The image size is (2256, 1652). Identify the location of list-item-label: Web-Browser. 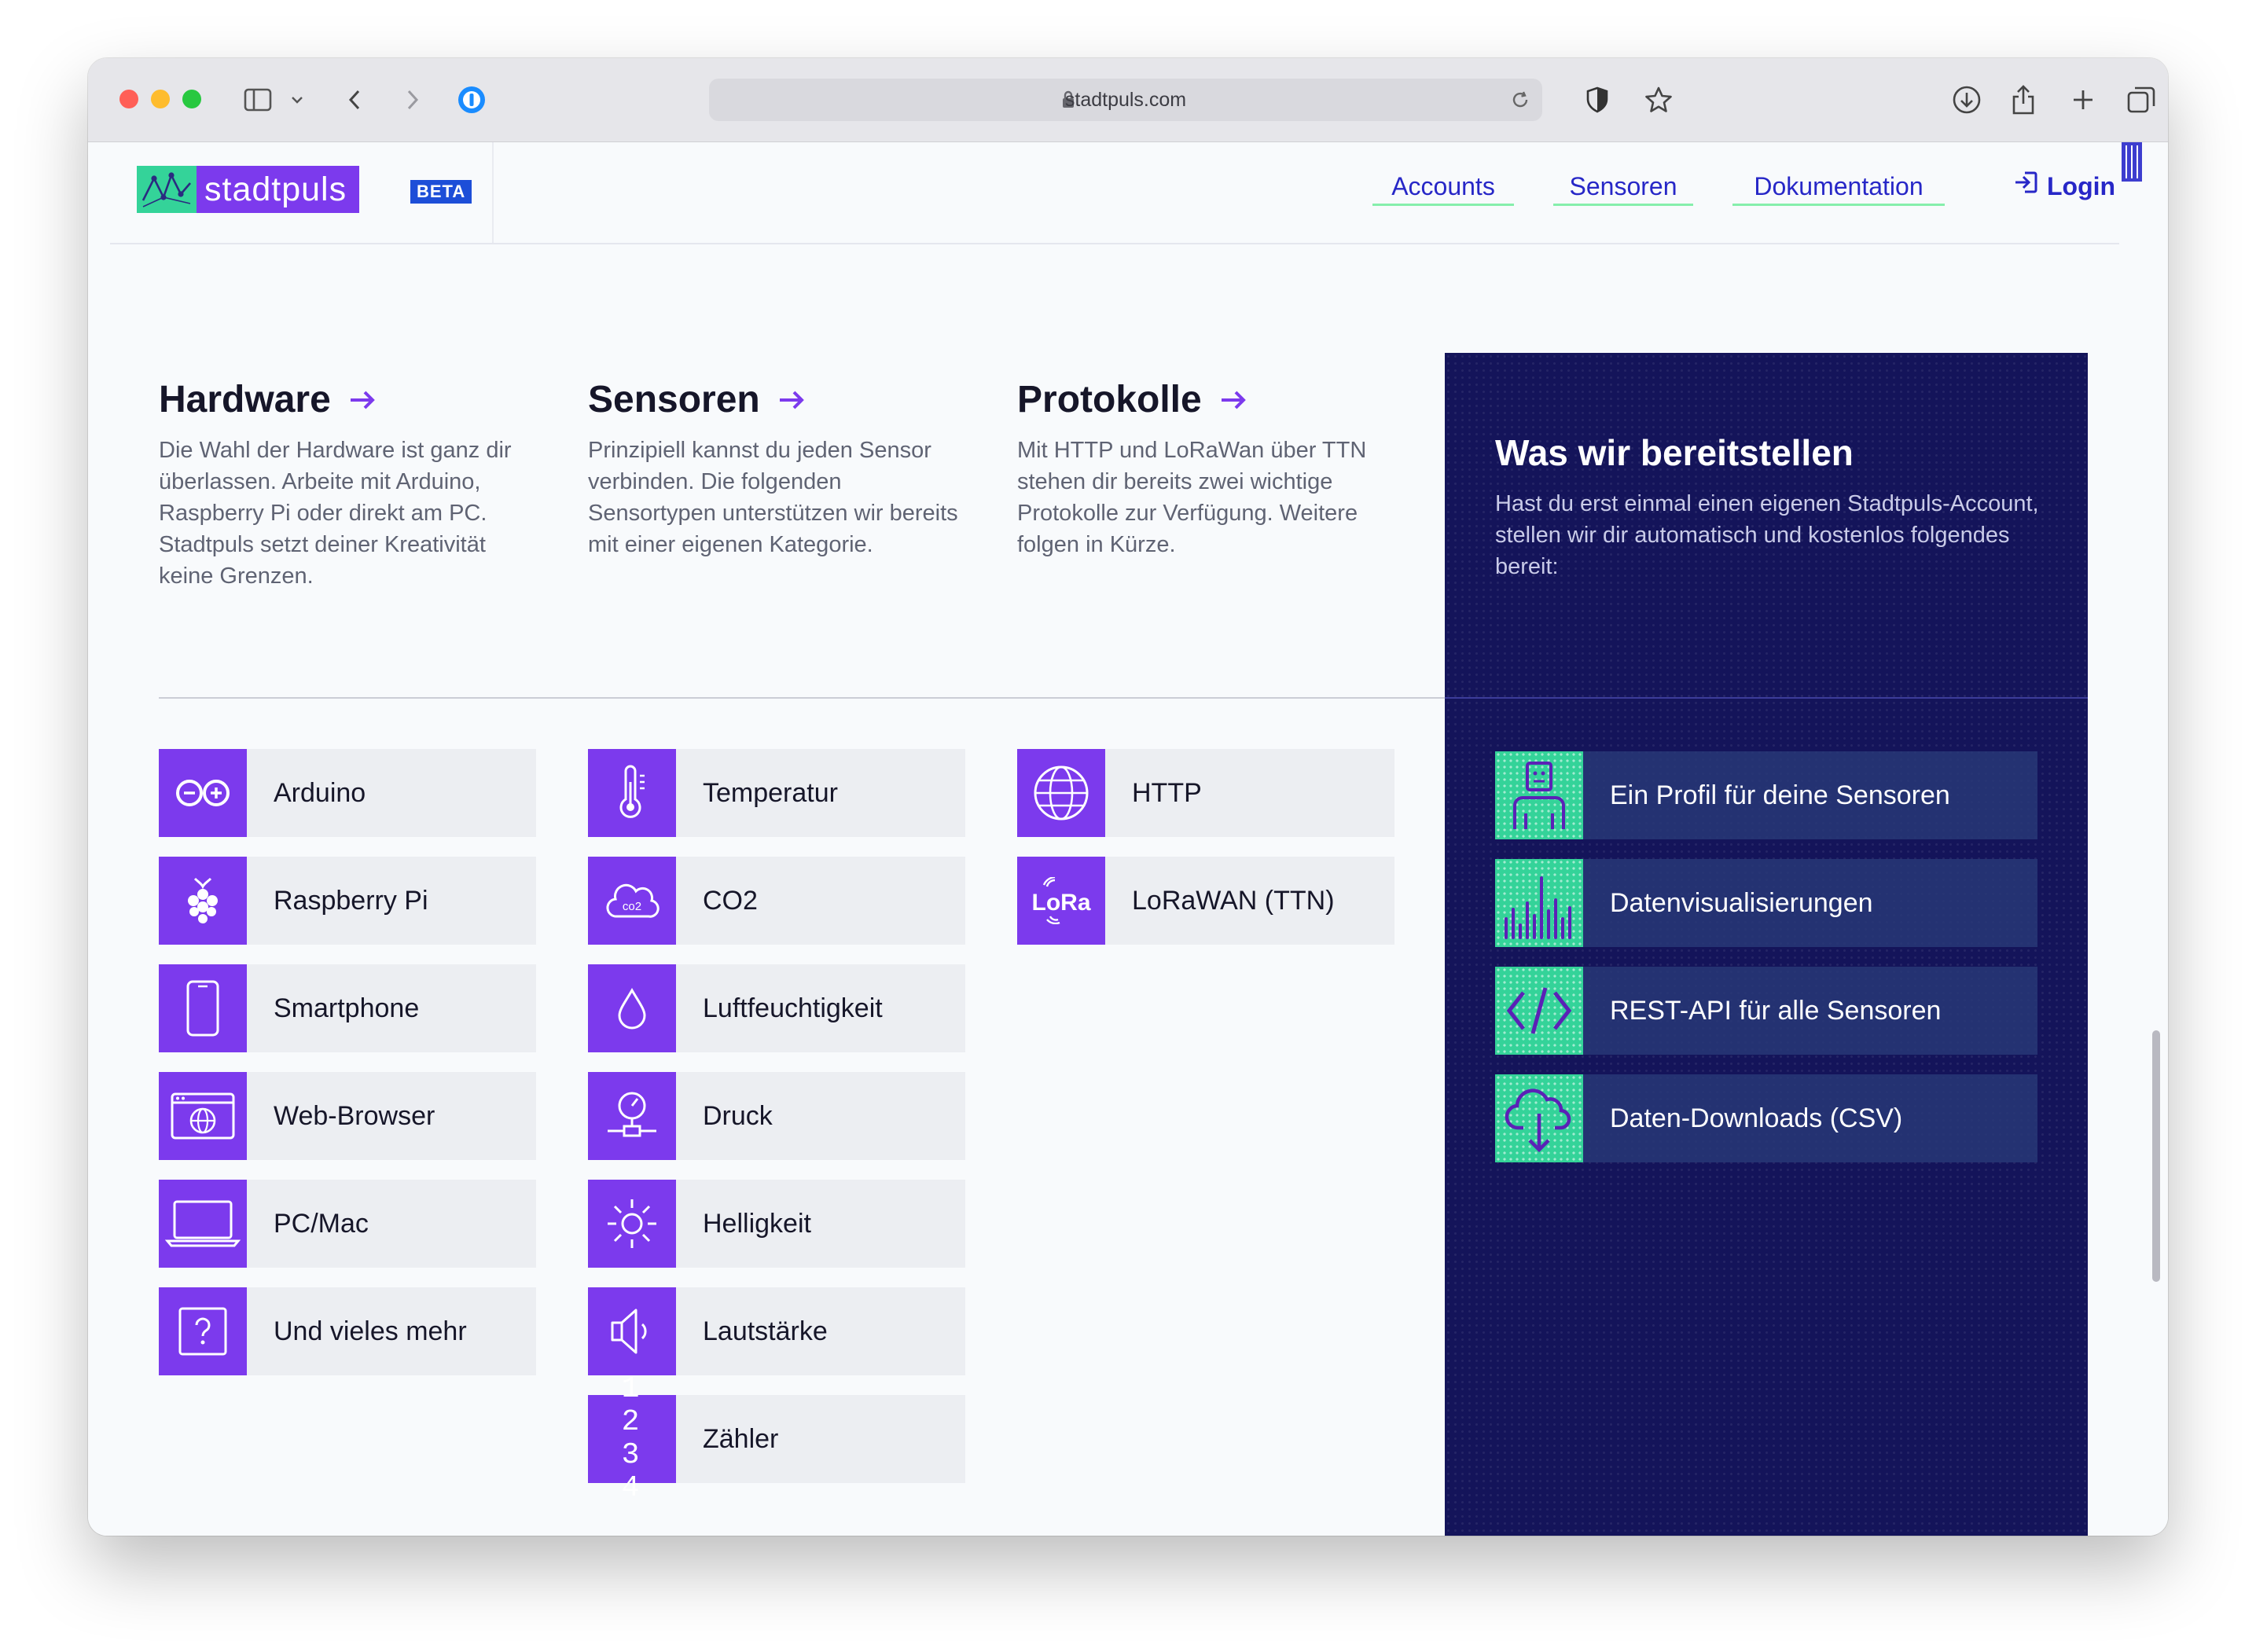
(354, 1116).